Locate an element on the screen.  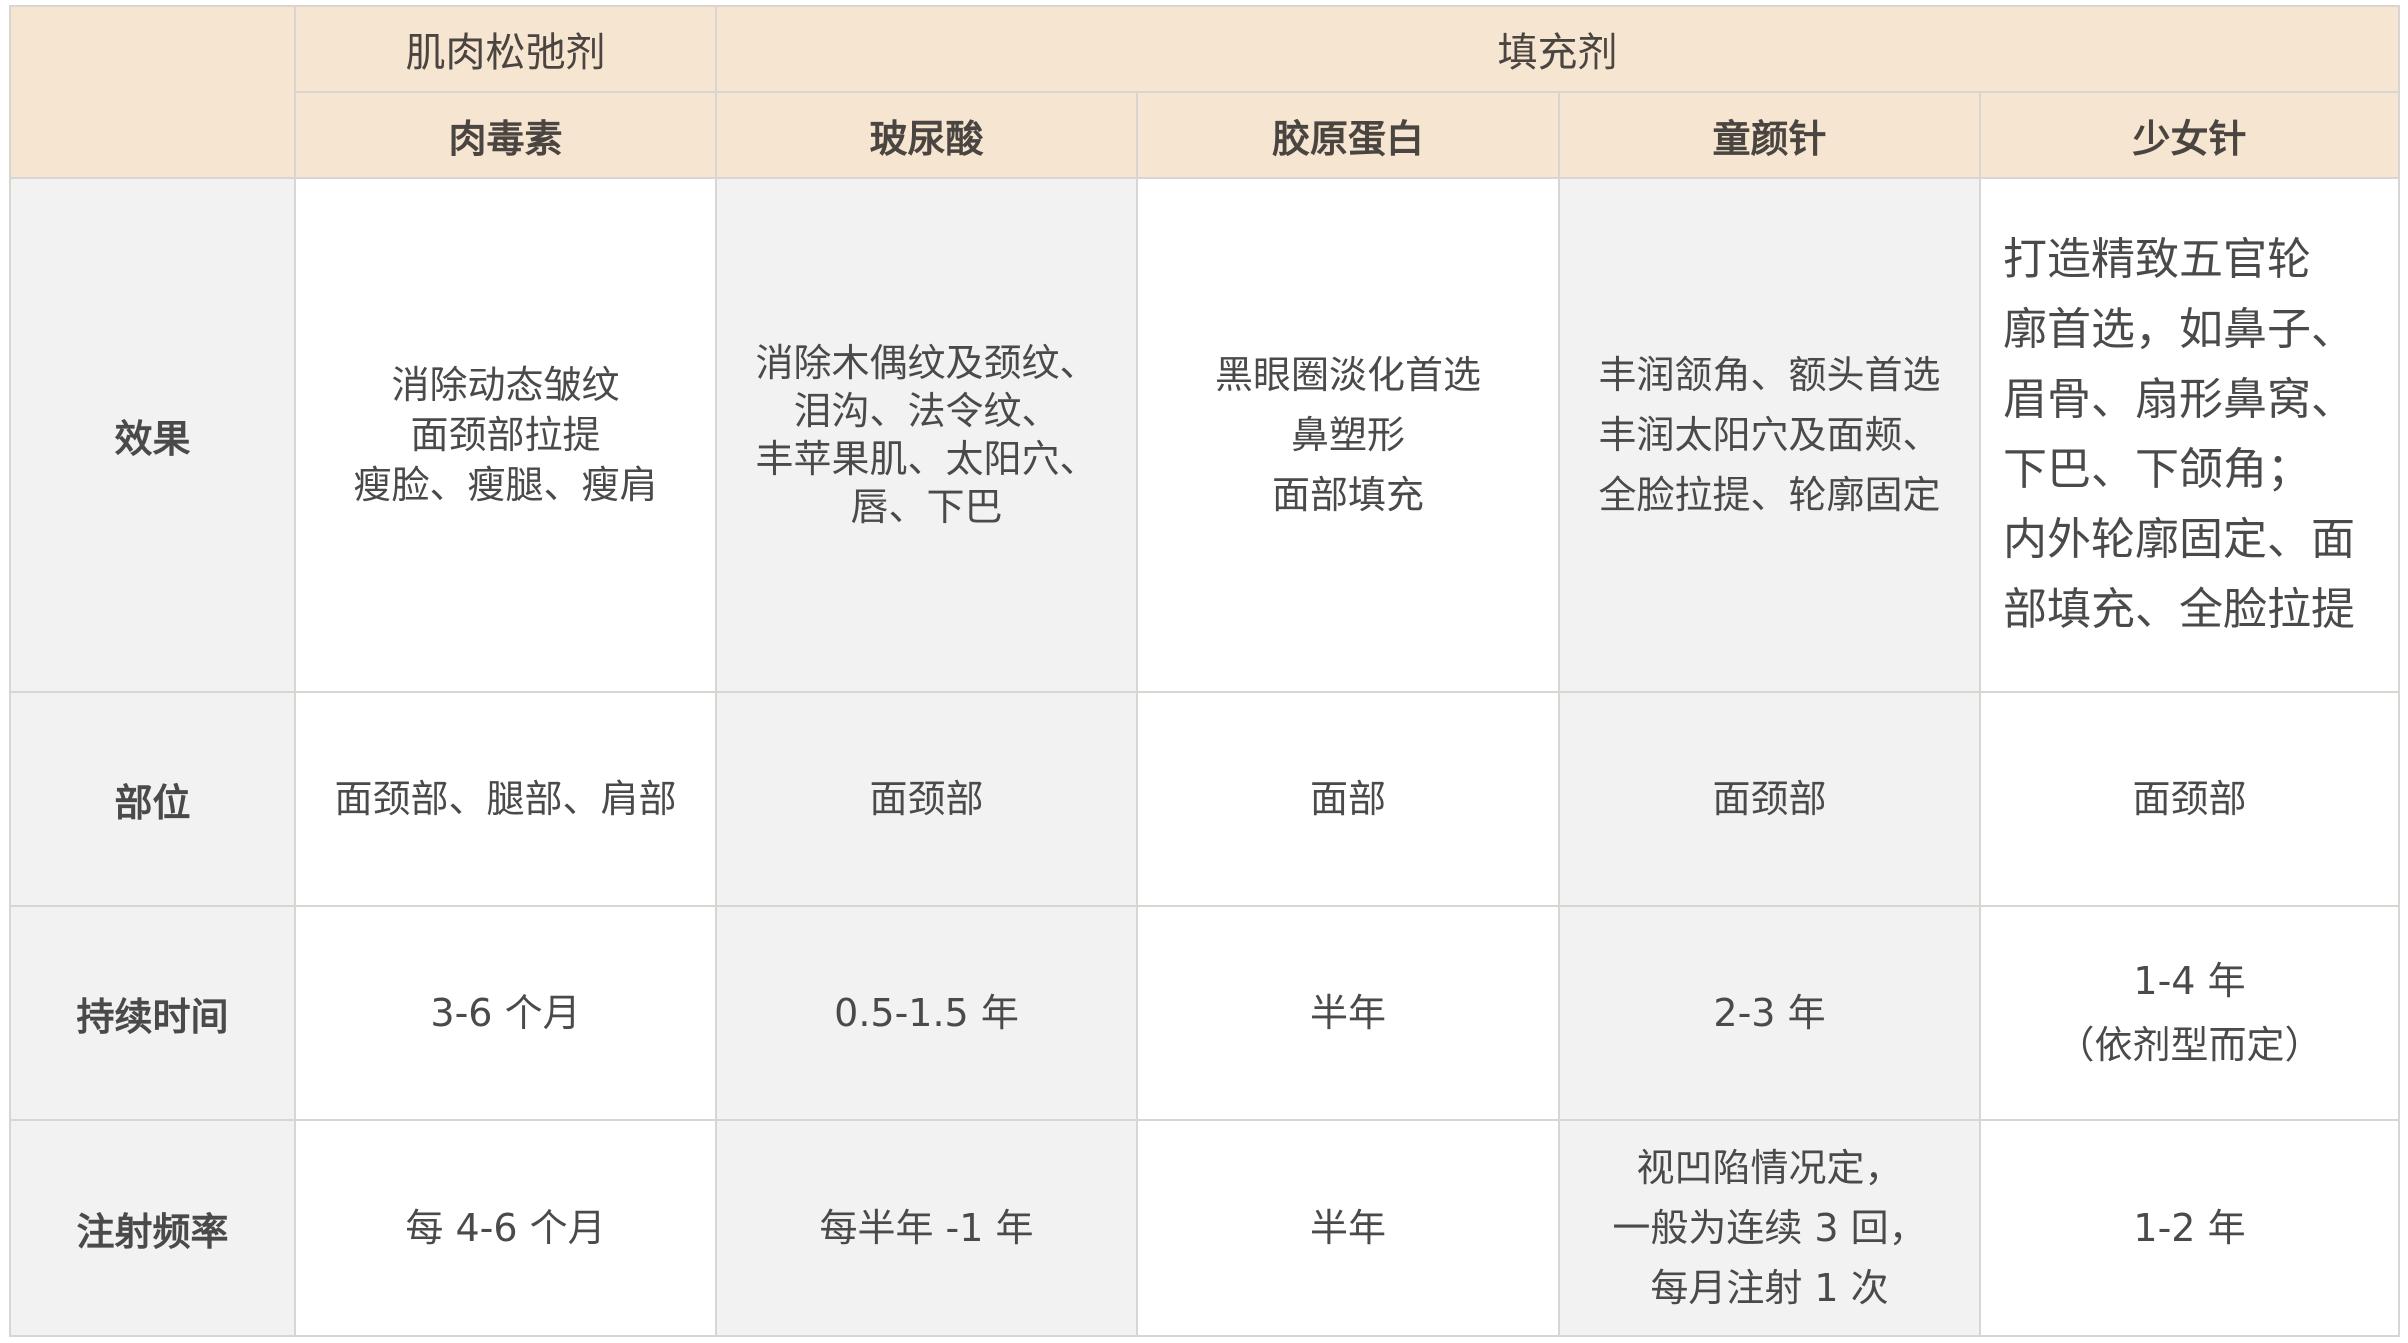
duration-cell-hyaluronic-acid: 0.5-1.5 年 is located at coordinates (926, 1013).